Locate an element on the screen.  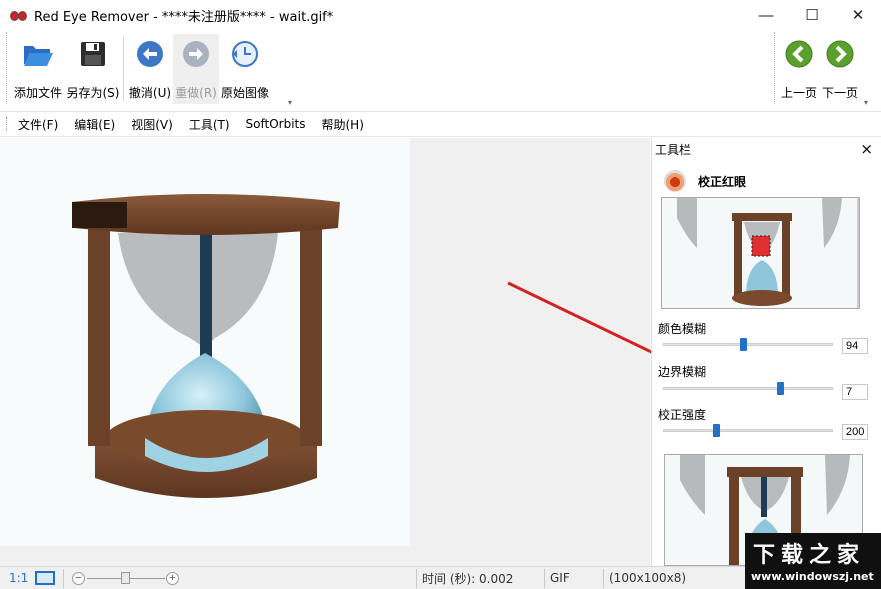
page-nav-group: 上一页 下一页 is located at coordinates (820, 69).